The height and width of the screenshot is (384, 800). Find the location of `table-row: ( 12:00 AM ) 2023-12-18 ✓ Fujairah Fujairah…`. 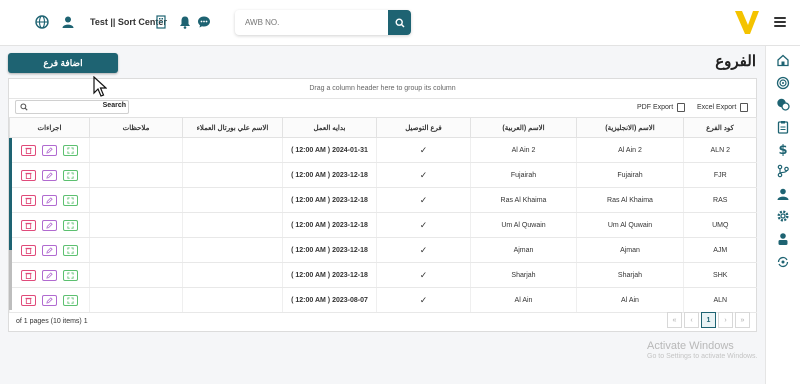

table-row: ( 12:00 AM ) 2023-12-18 ✓ Fujairah Fujairah… is located at coordinates (383, 175).